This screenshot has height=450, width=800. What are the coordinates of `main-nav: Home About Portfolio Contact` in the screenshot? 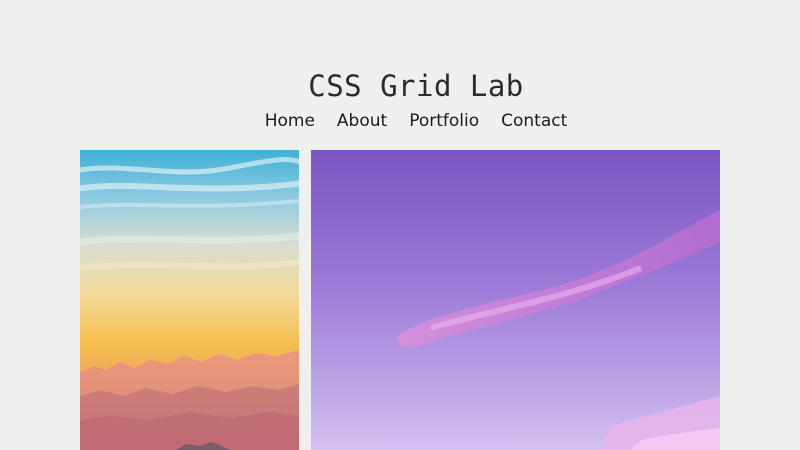 It's located at (400, 121).